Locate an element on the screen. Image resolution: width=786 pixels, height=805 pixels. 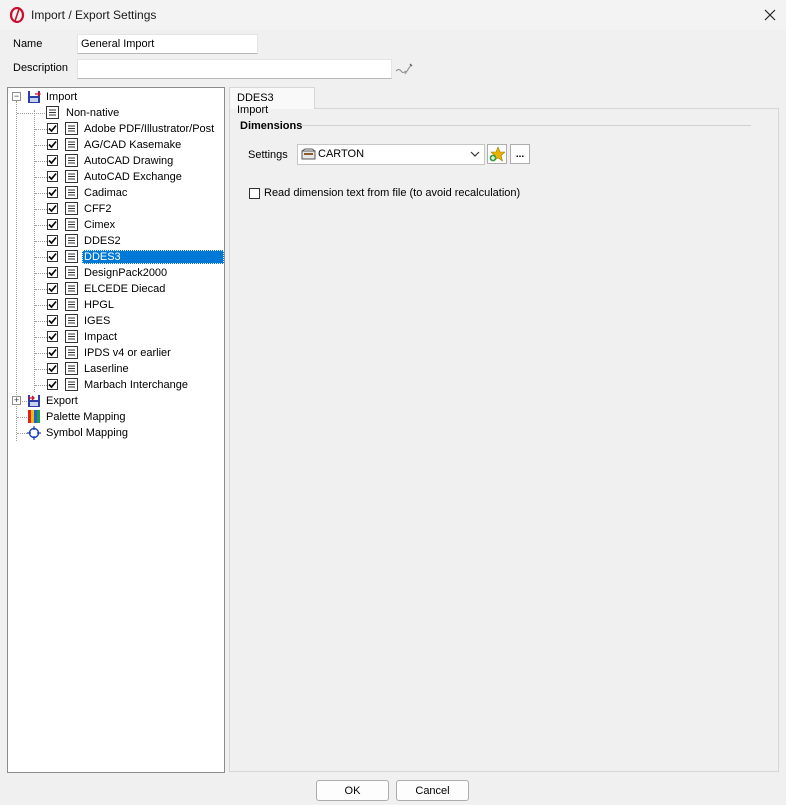
tree-item-label: ELCEDE Diecad is located at coordinates (124, 289).